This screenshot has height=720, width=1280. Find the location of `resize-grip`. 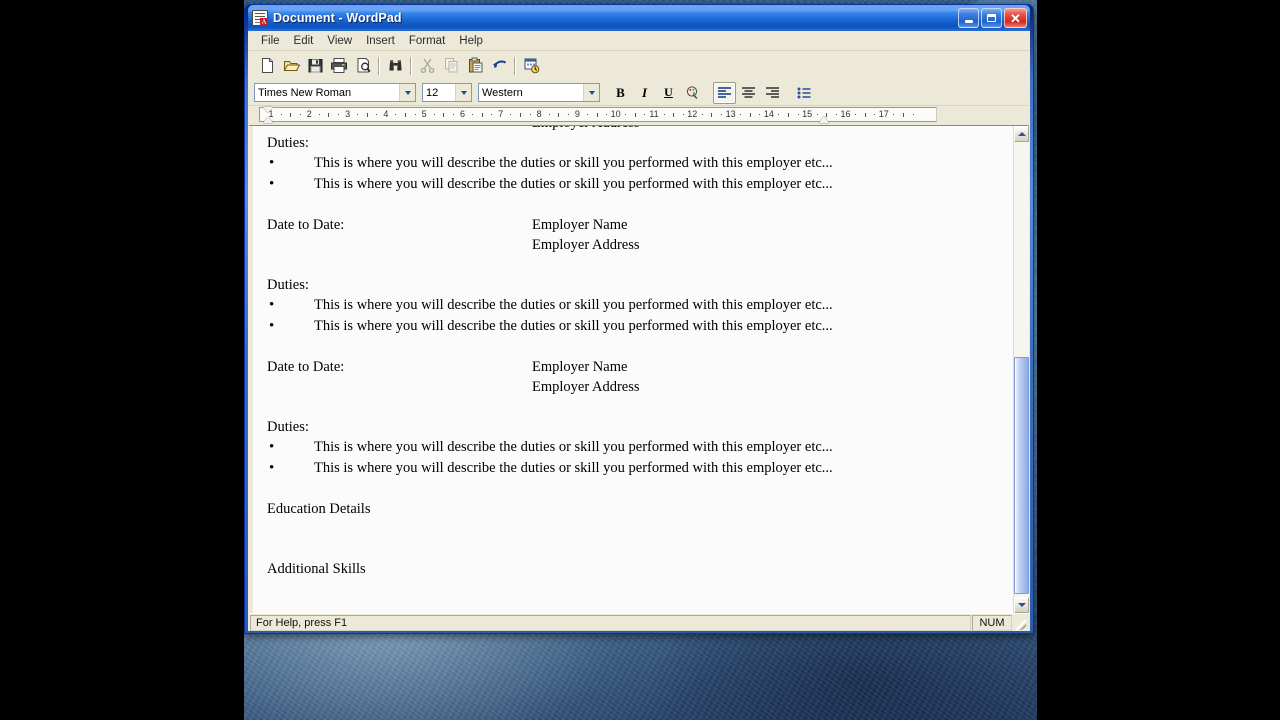

resize-grip is located at coordinates (1020, 624).